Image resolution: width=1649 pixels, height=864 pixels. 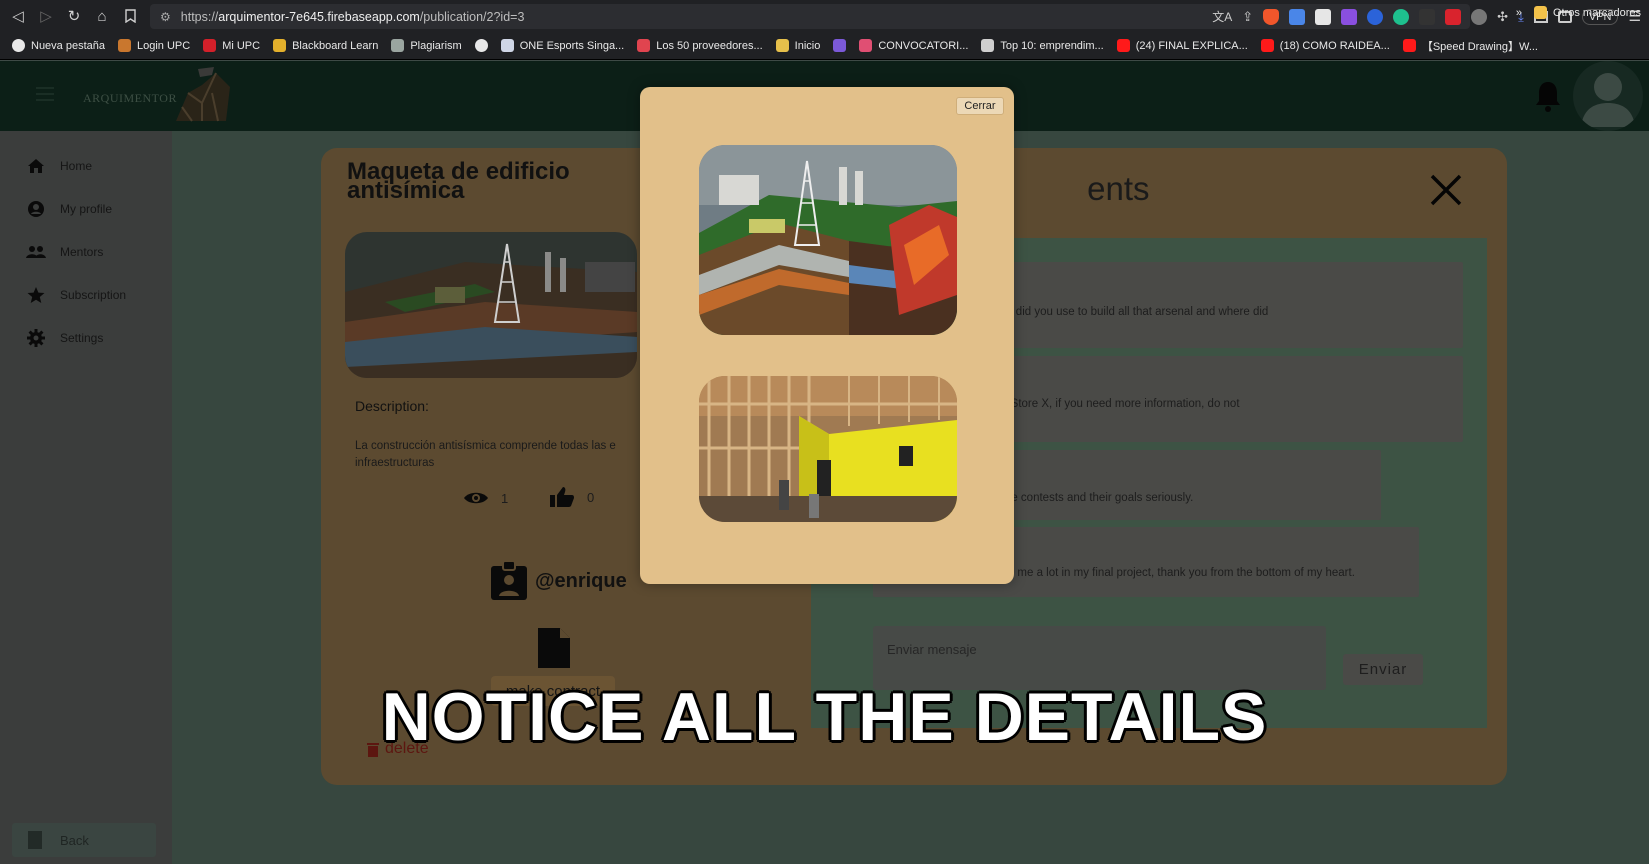 I want to click on bookmarks-overflow: » Otros marcadores, so click(x=1578, y=12).